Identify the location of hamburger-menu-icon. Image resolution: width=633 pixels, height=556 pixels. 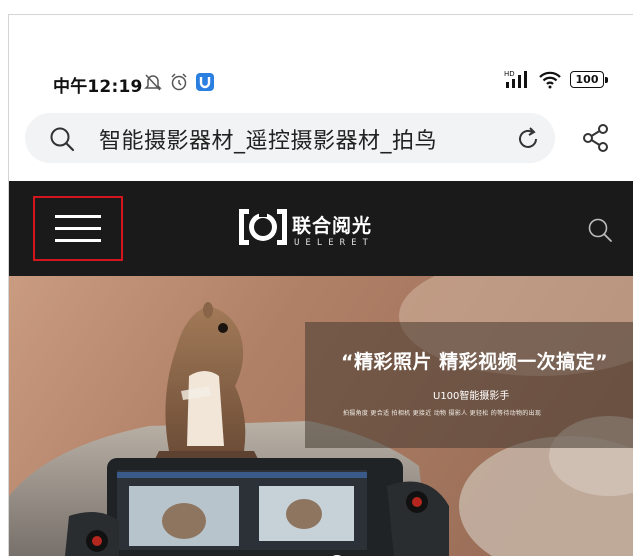
(78, 228).